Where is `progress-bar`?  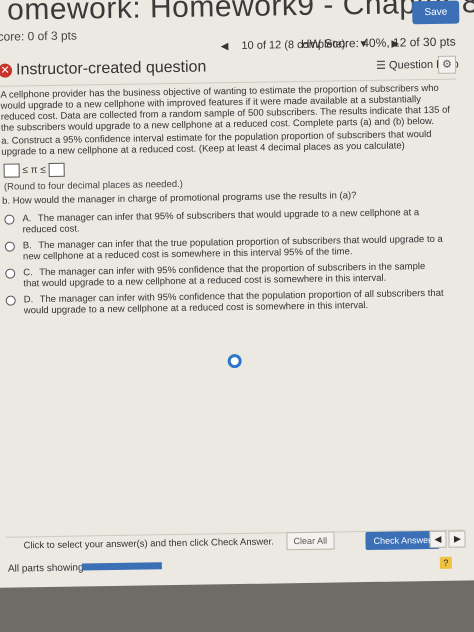
progress-bar is located at coordinates (121, 566).